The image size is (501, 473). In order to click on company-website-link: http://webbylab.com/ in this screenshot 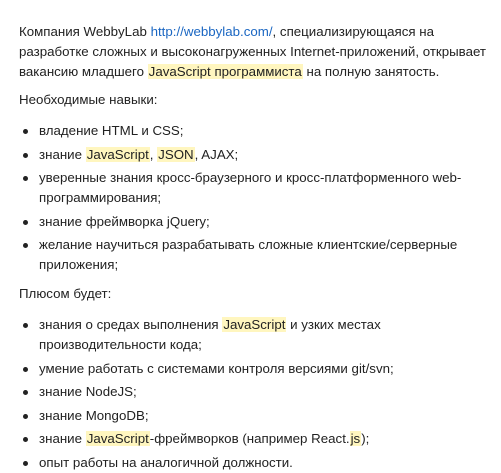, I will do `click(212, 31)`.